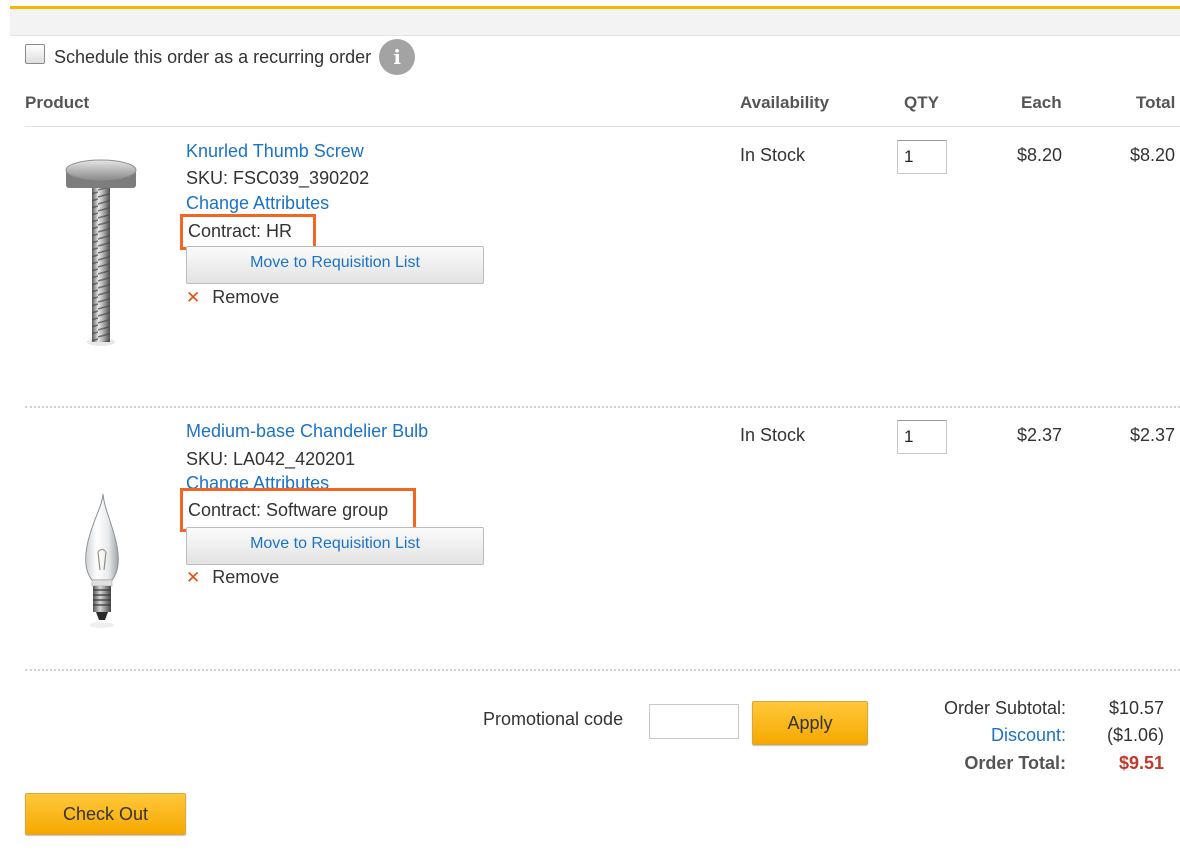  Describe the element at coordinates (102, 560) in the screenshot. I see `chandelier-bulb-image` at that location.